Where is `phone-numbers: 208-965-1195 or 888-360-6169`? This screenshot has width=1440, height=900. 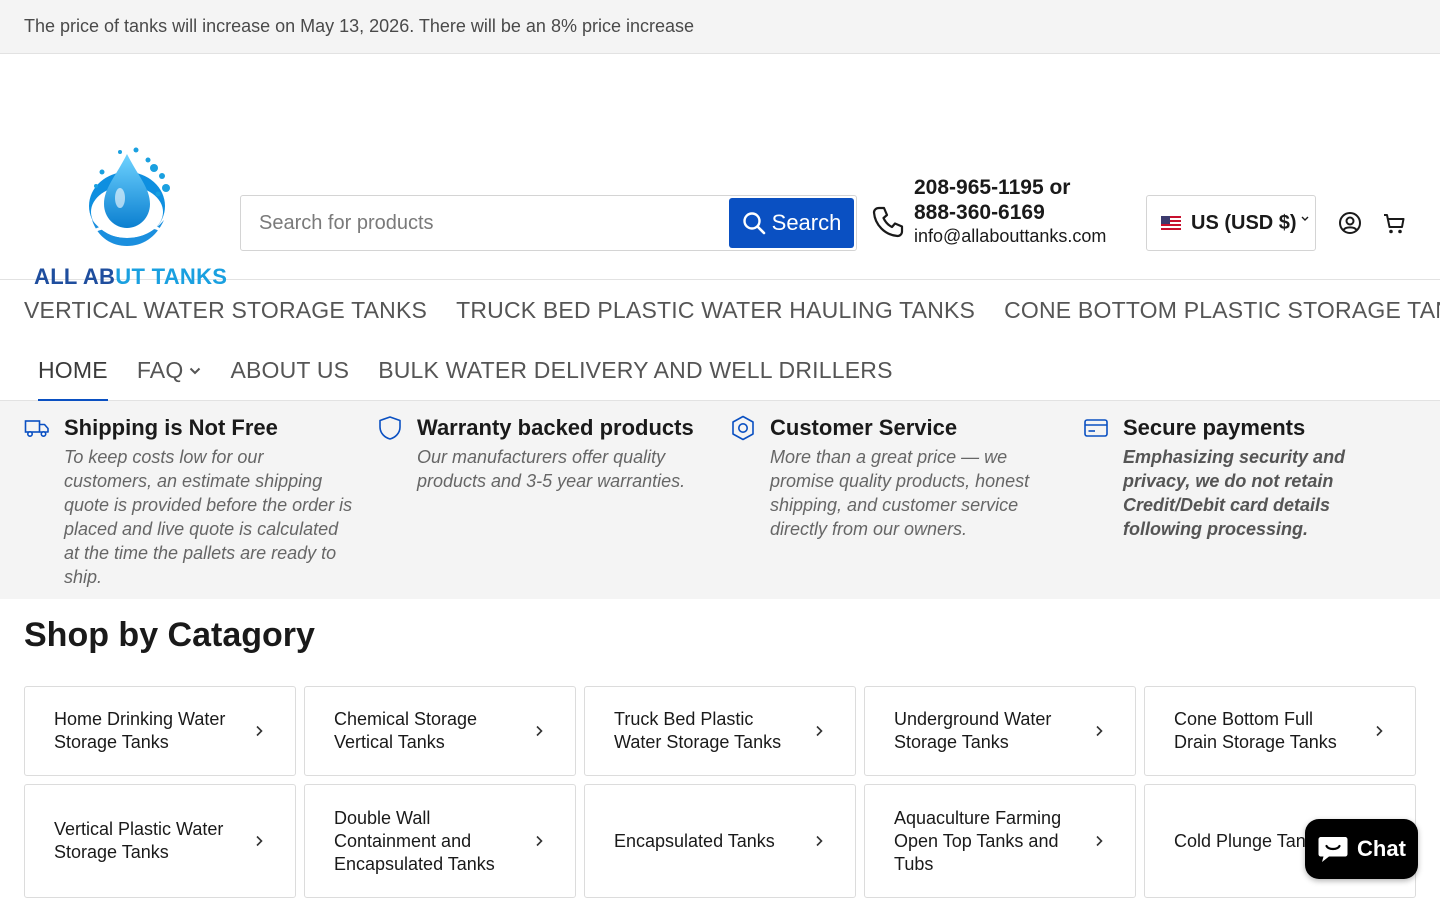
phone-numbers: 208-965-1195 or 888-360-6169 is located at coordinates (1014, 200).